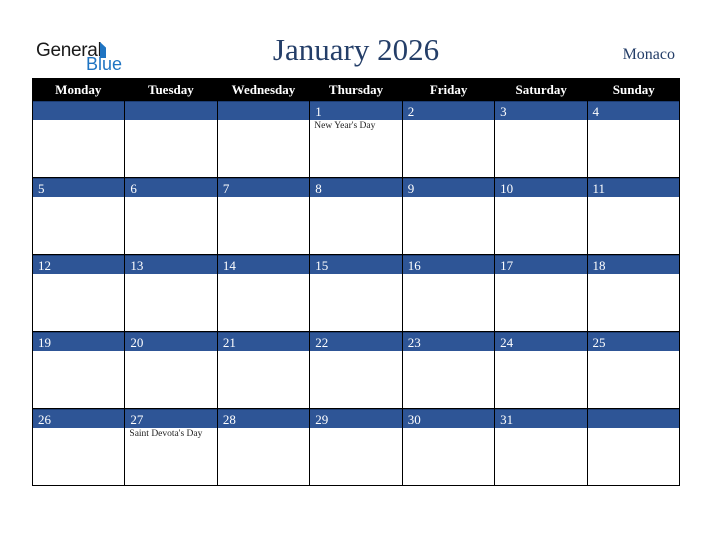  What do you see at coordinates (171, 370) in the screenshot?
I see `day-cell: 20` at bounding box center [171, 370].